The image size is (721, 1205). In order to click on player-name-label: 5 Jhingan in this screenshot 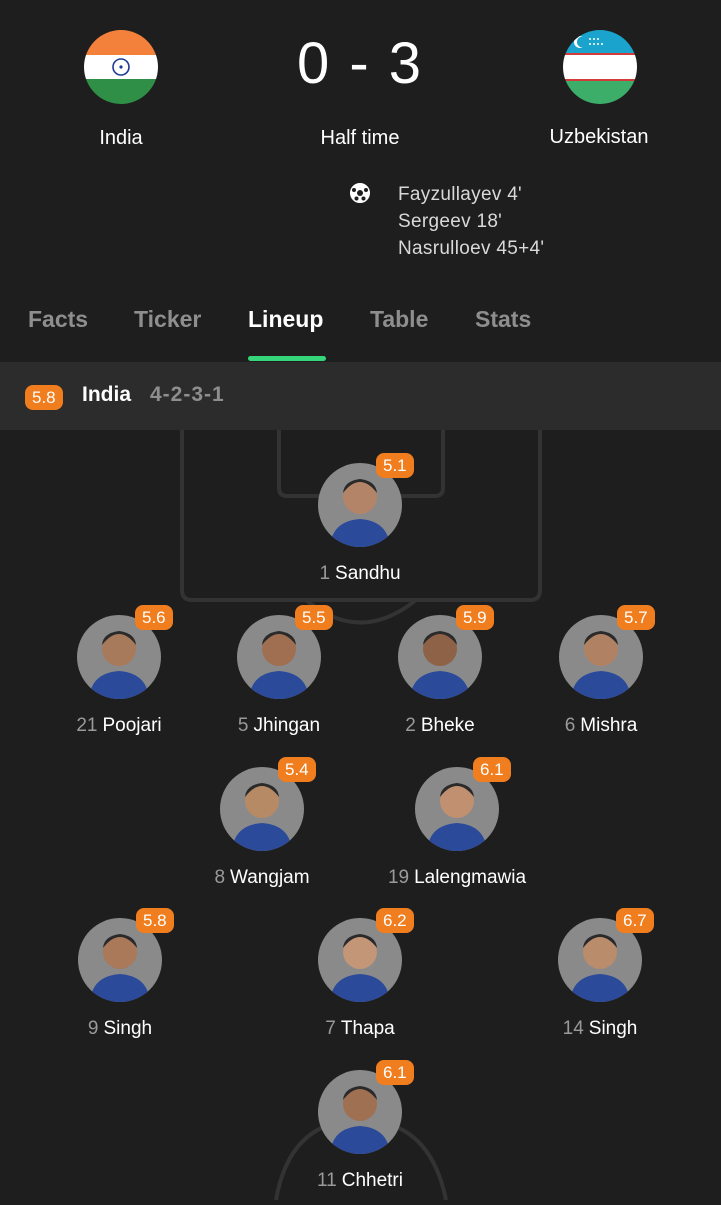, I will do `click(279, 726)`.